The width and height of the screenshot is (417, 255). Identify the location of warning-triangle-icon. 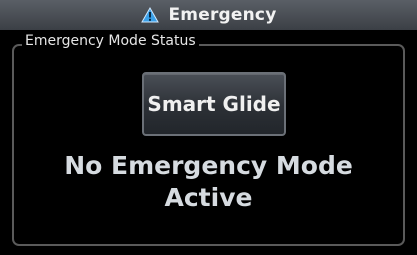
(150, 15).